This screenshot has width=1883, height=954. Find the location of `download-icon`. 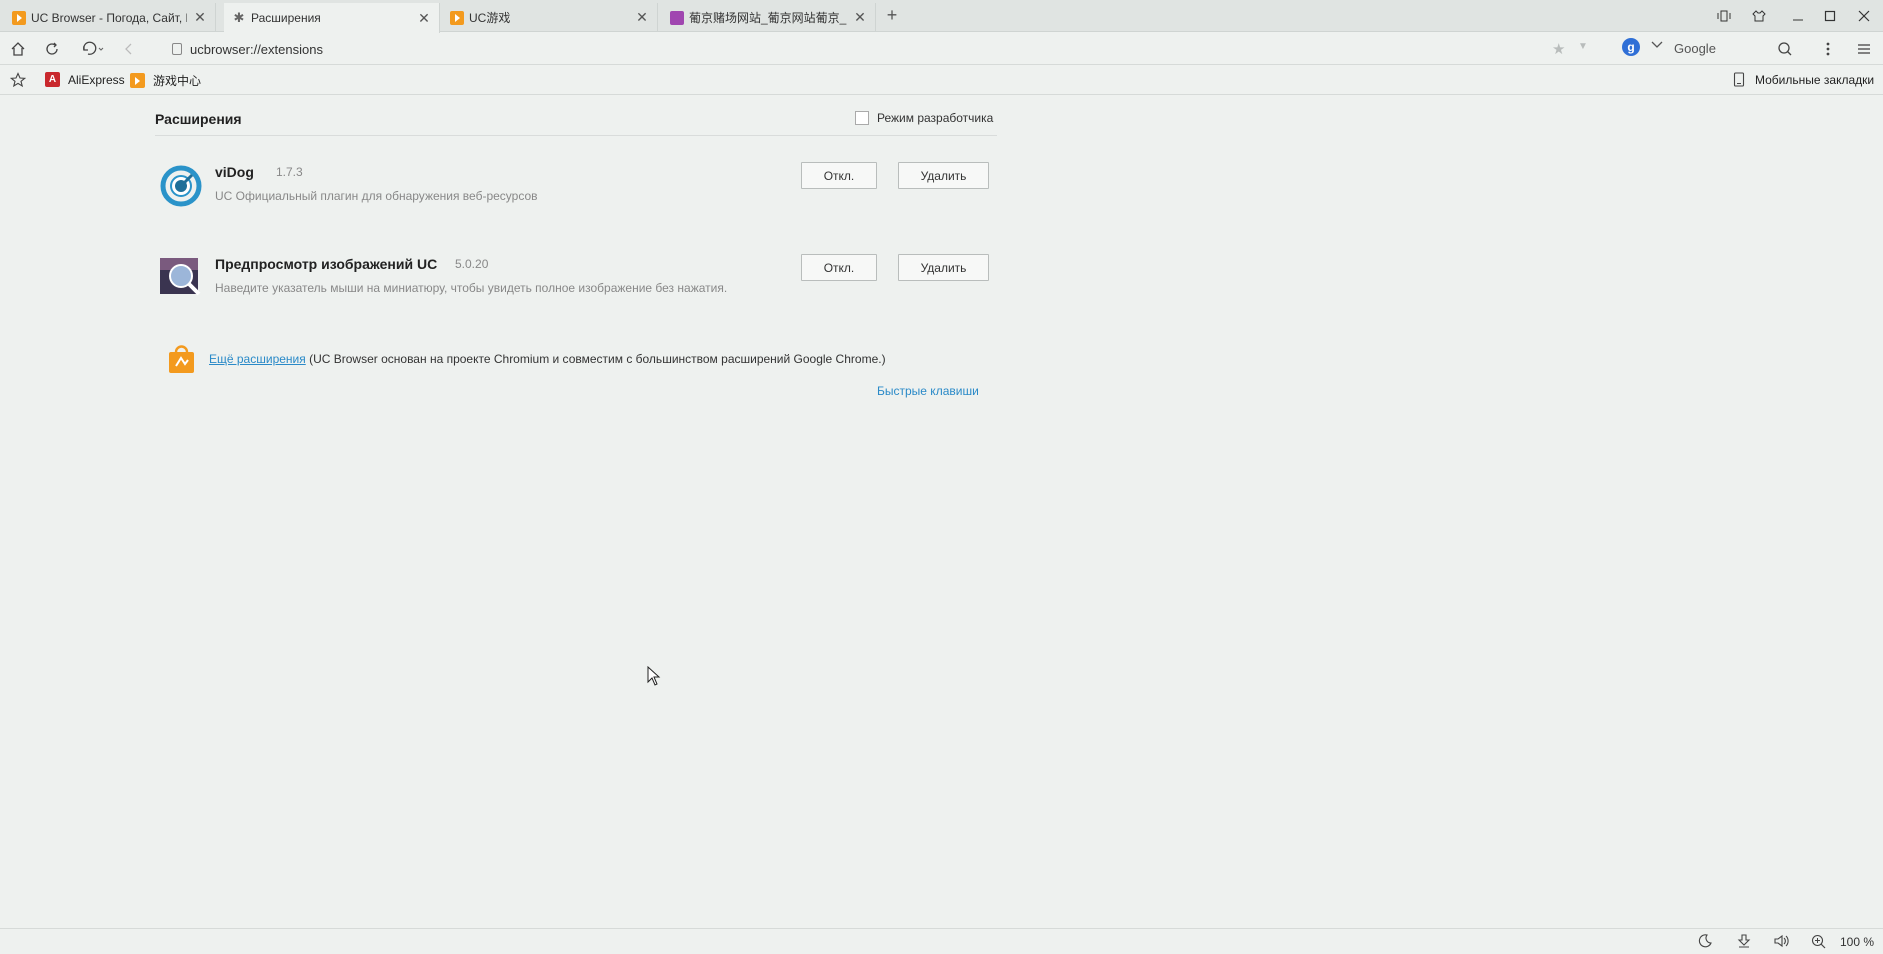

download-icon is located at coordinates (1744, 941).